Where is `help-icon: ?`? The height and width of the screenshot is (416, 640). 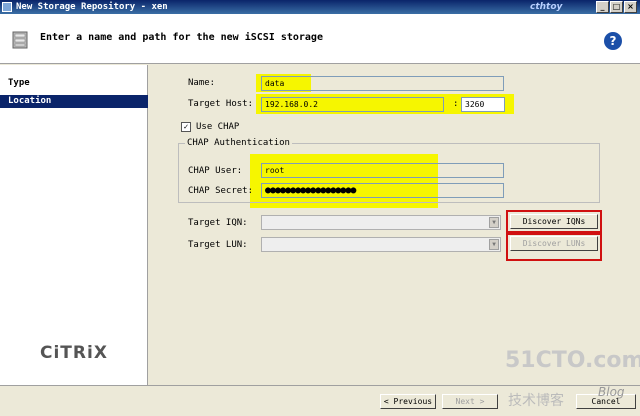
help-icon: ? is located at coordinates (613, 41).